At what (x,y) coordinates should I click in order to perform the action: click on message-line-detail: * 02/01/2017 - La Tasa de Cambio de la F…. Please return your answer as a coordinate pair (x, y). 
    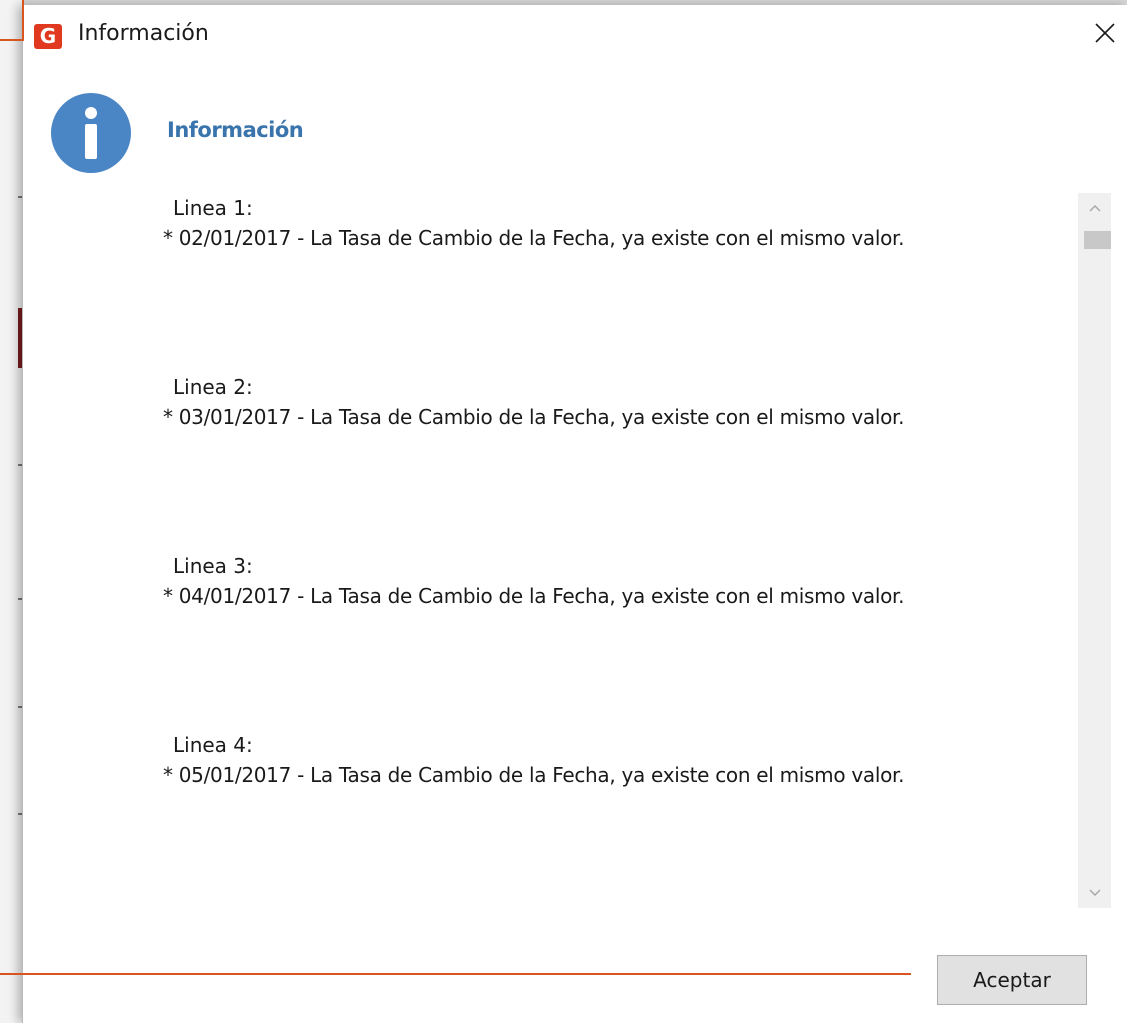
    Looking at the image, I should click on (534, 238).